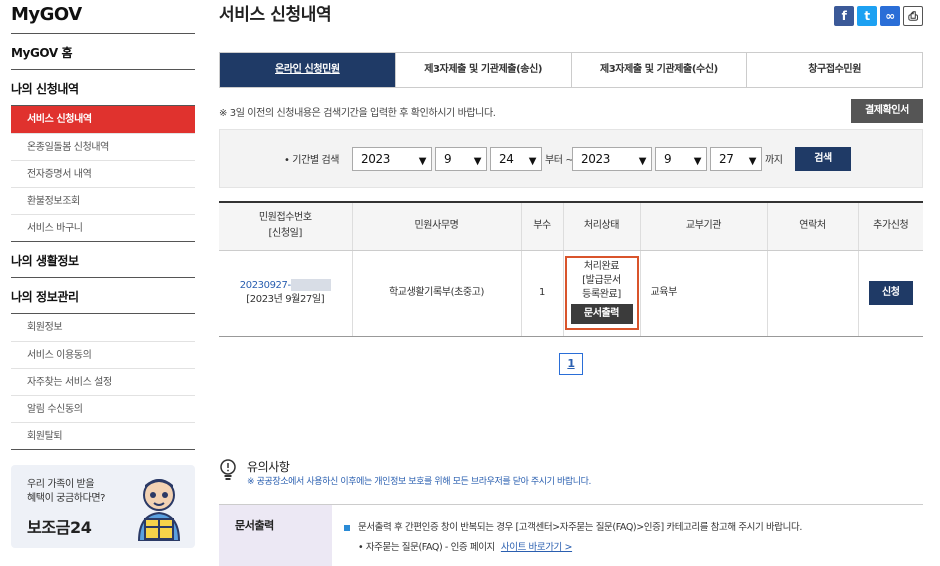 This screenshot has width=940, height=566. I want to click on banner-line-1: 우리 가족이 받을, so click(61, 484).